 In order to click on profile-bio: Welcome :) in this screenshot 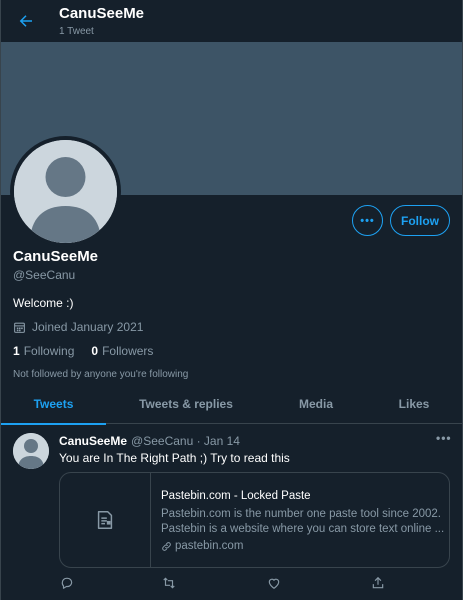, I will do `click(43, 303)`.